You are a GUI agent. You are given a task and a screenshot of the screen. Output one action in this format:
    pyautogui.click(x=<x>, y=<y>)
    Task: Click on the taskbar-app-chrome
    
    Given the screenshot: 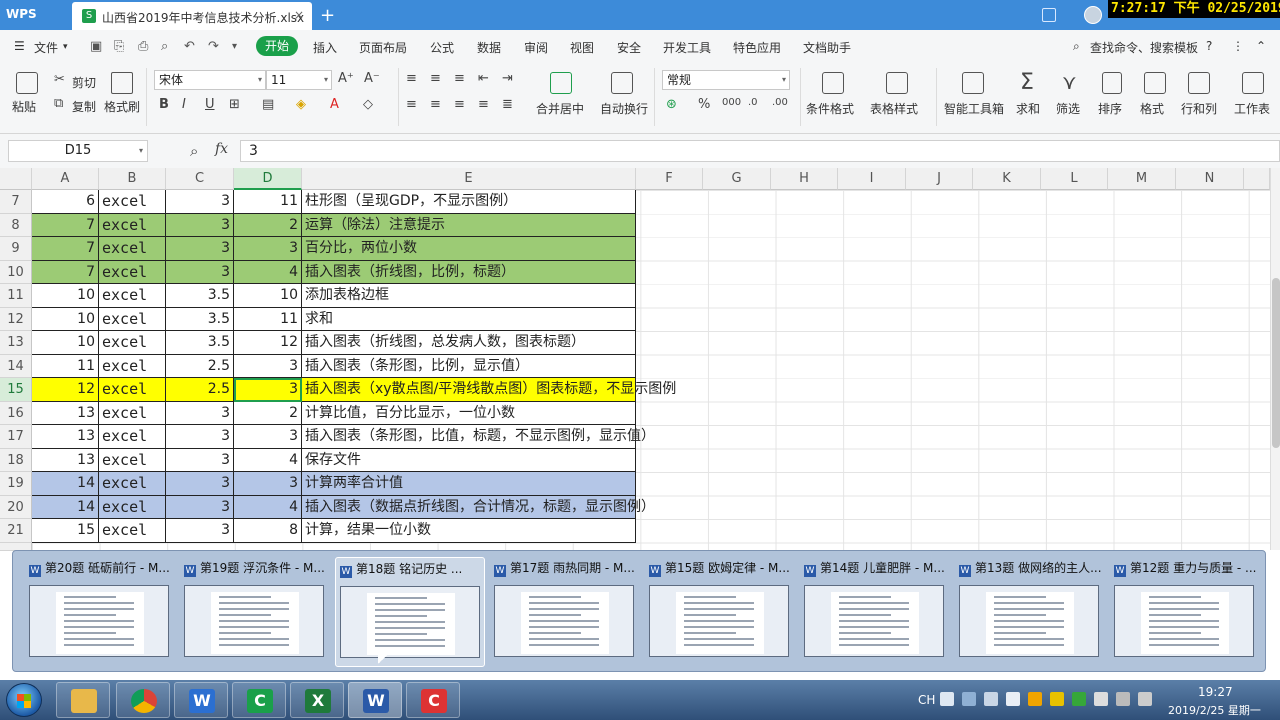 What is the action you would take?
    pyautogui.click(x=143, y=700)
    